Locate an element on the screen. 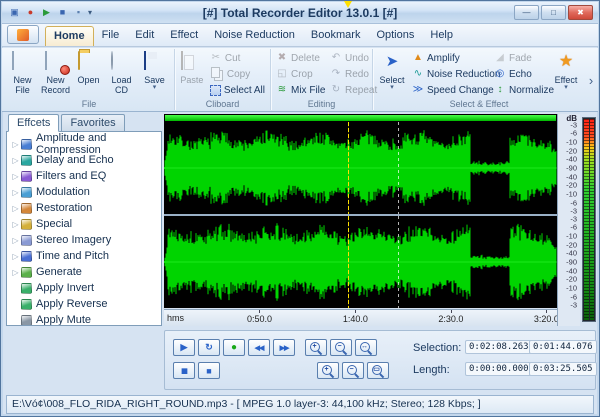 The width and height of the screenshot is (600, 417). zoom-out-button: − is located at coordinates (341, 347).